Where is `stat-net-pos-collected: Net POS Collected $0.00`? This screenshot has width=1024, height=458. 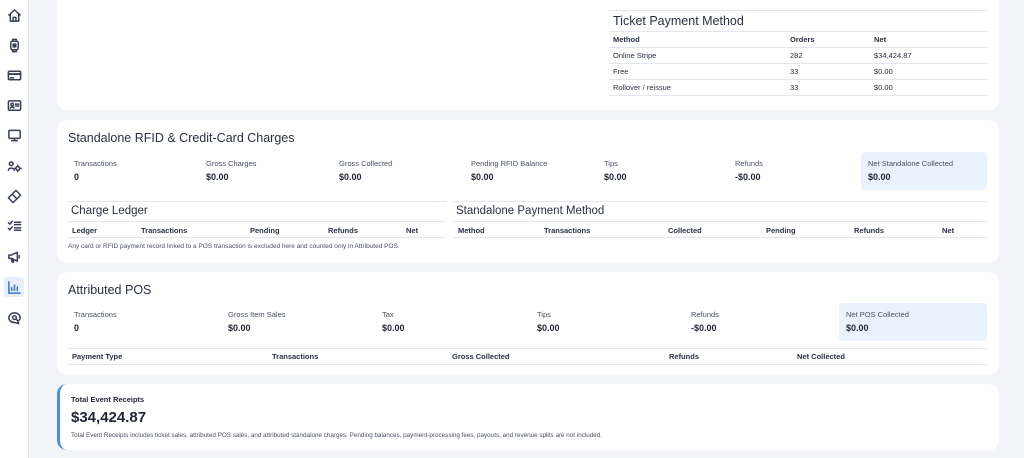
stat-net-pos-collected: Net POS Collected $0.00 is located at coordinates (877, 321).